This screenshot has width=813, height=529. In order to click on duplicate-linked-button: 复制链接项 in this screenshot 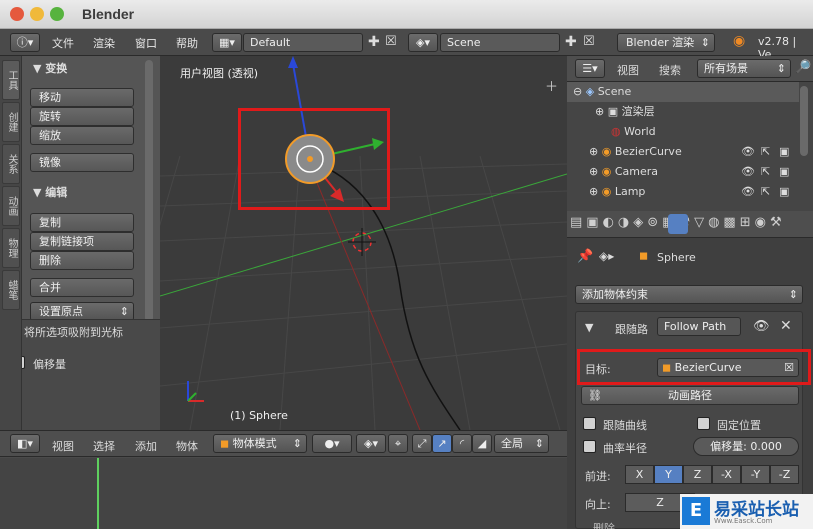, I will do `click(82, 241)`.